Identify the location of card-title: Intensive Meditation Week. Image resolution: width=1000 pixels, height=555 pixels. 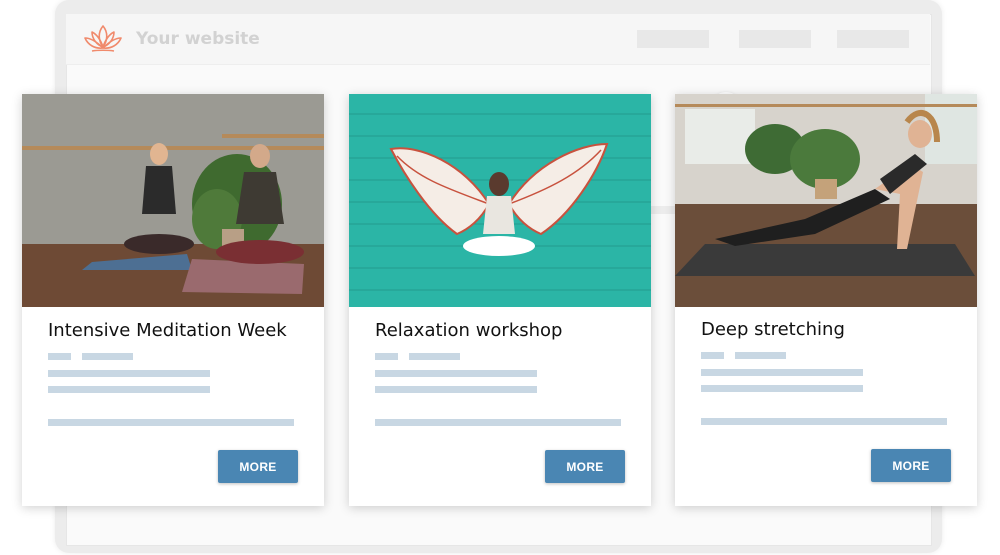
(167, 330).